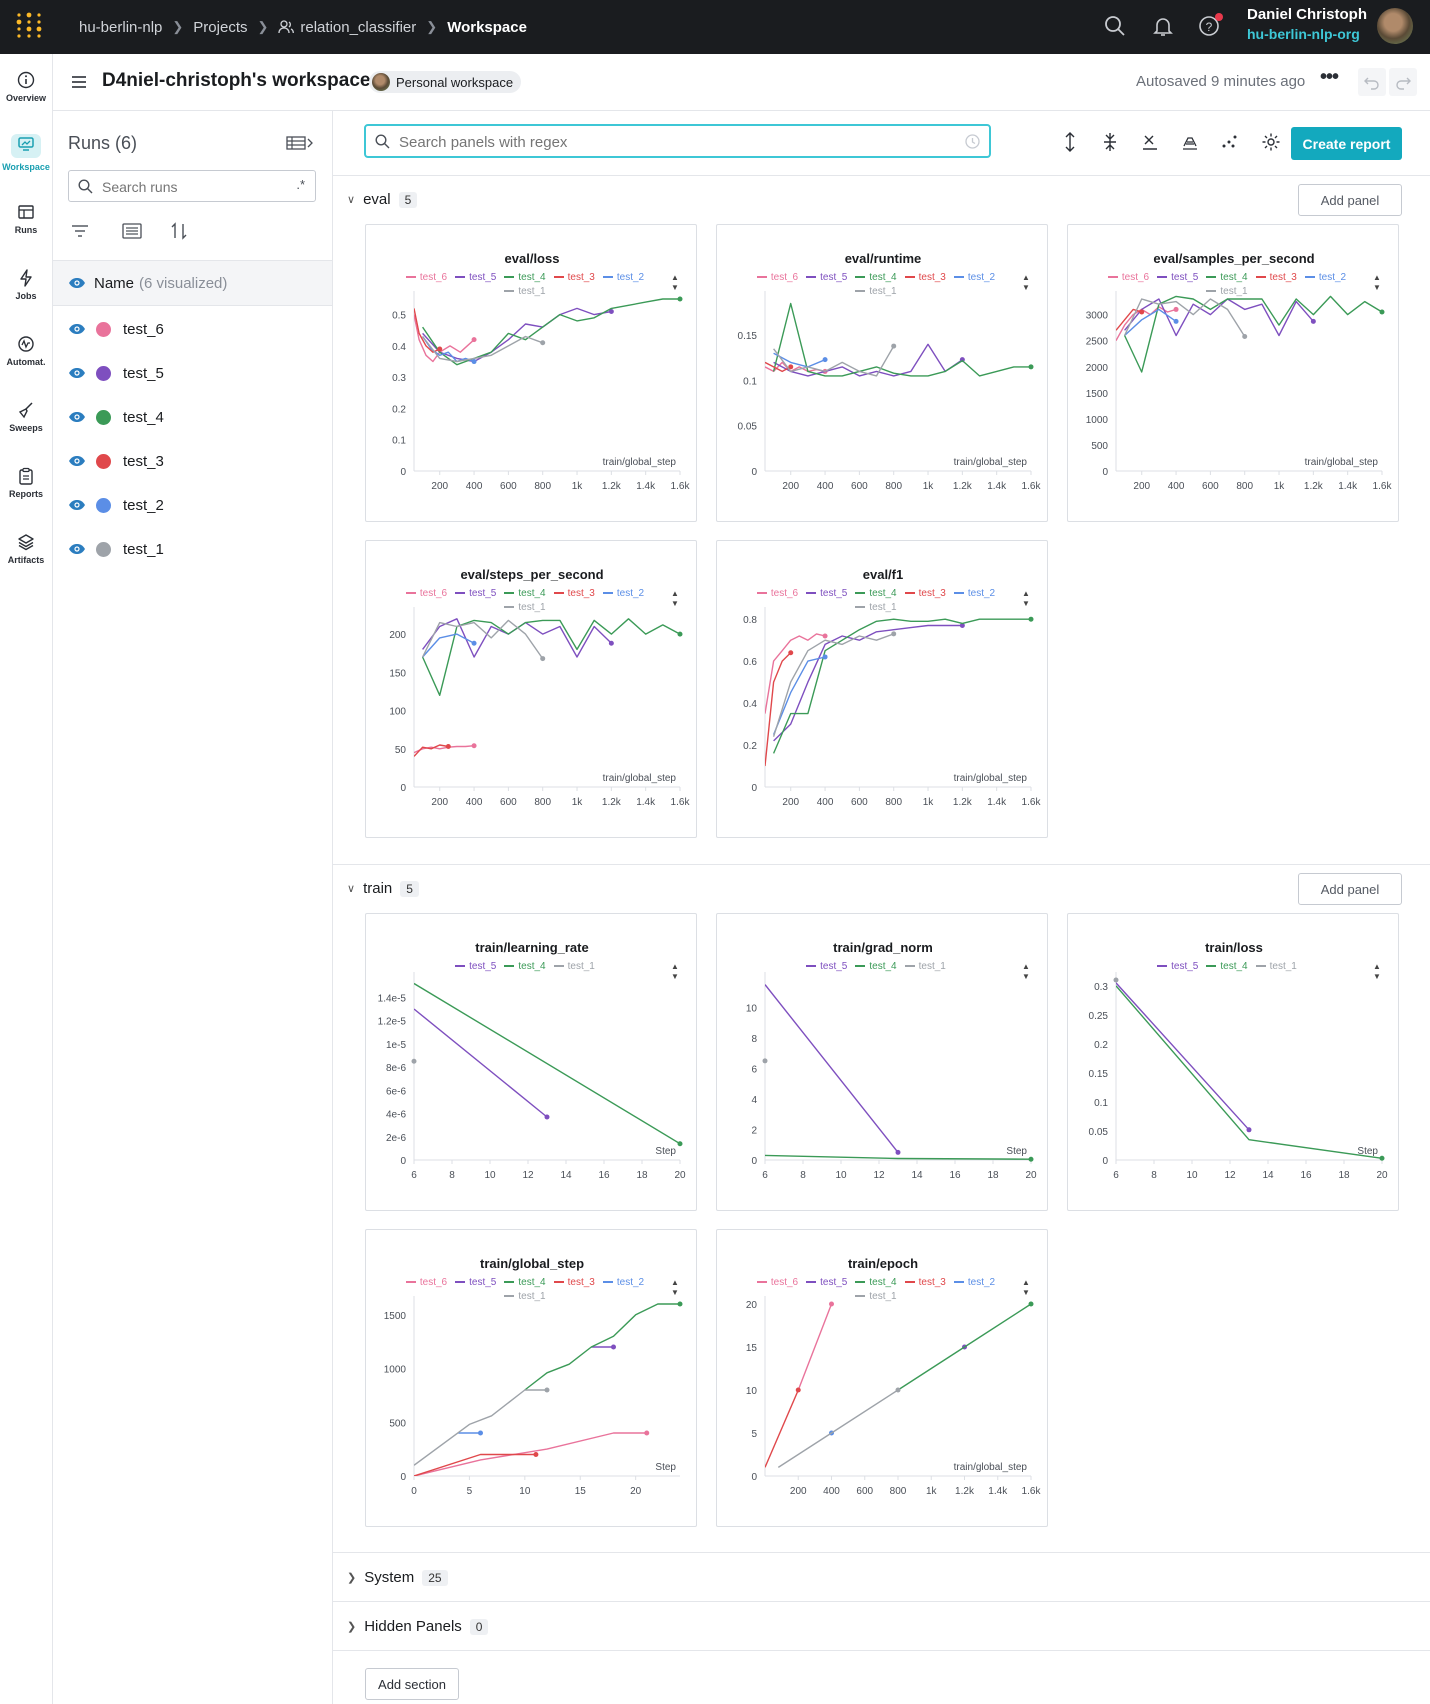  I want to click on run-row: test_1, so click(192, 549).